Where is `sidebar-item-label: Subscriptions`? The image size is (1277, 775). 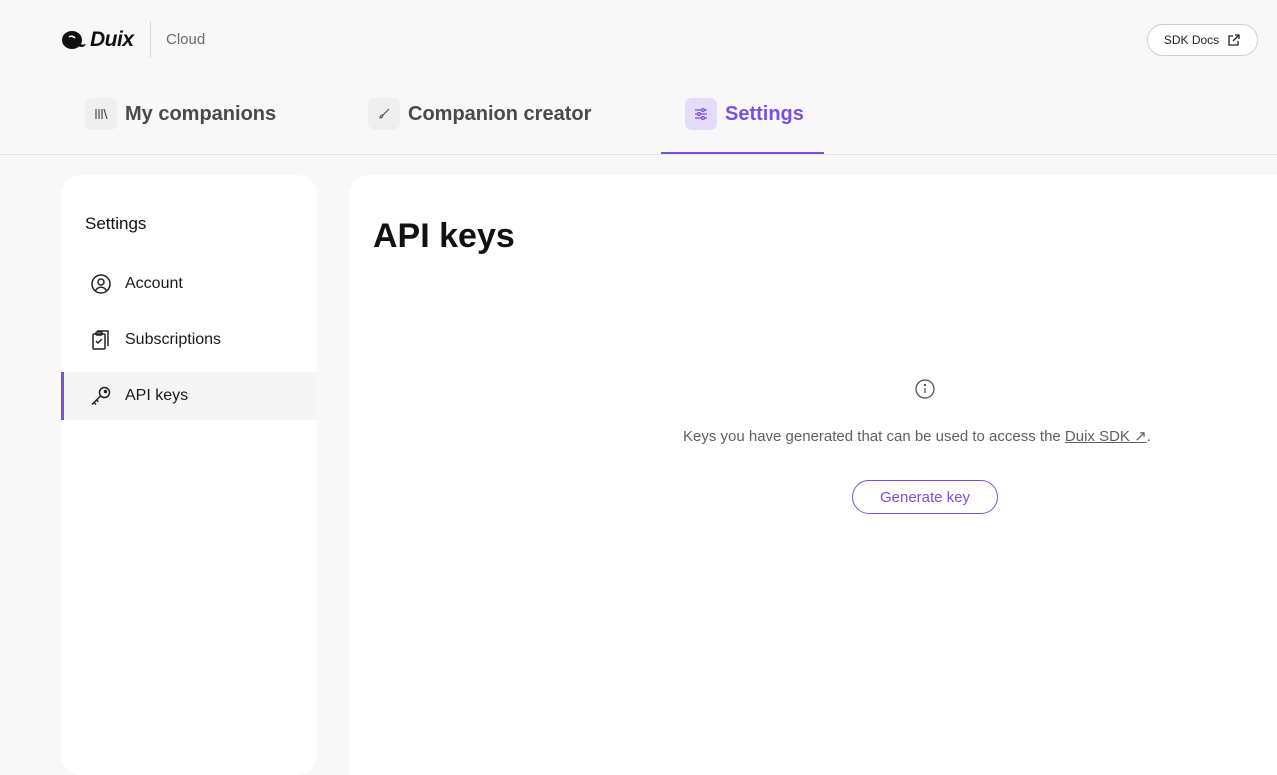
sidebar-item-label: Subscriptions is located at coordinates (173, 339).